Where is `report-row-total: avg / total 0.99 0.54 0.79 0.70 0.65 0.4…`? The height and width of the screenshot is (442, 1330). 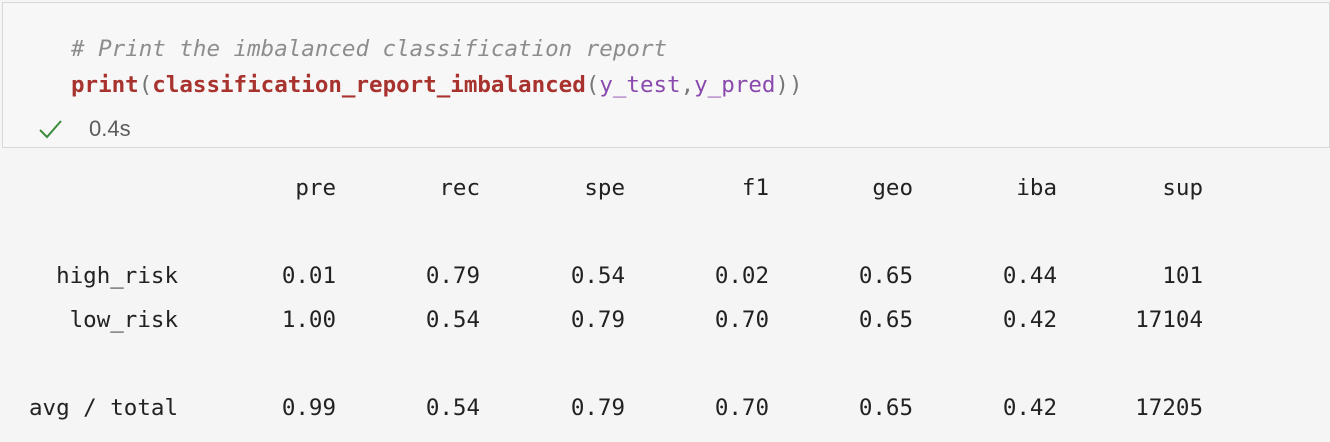 report-row-total: avg / total 0.99 0.54 0.79 0.70 0.65 0.4… is located at coordinates (665, 408).